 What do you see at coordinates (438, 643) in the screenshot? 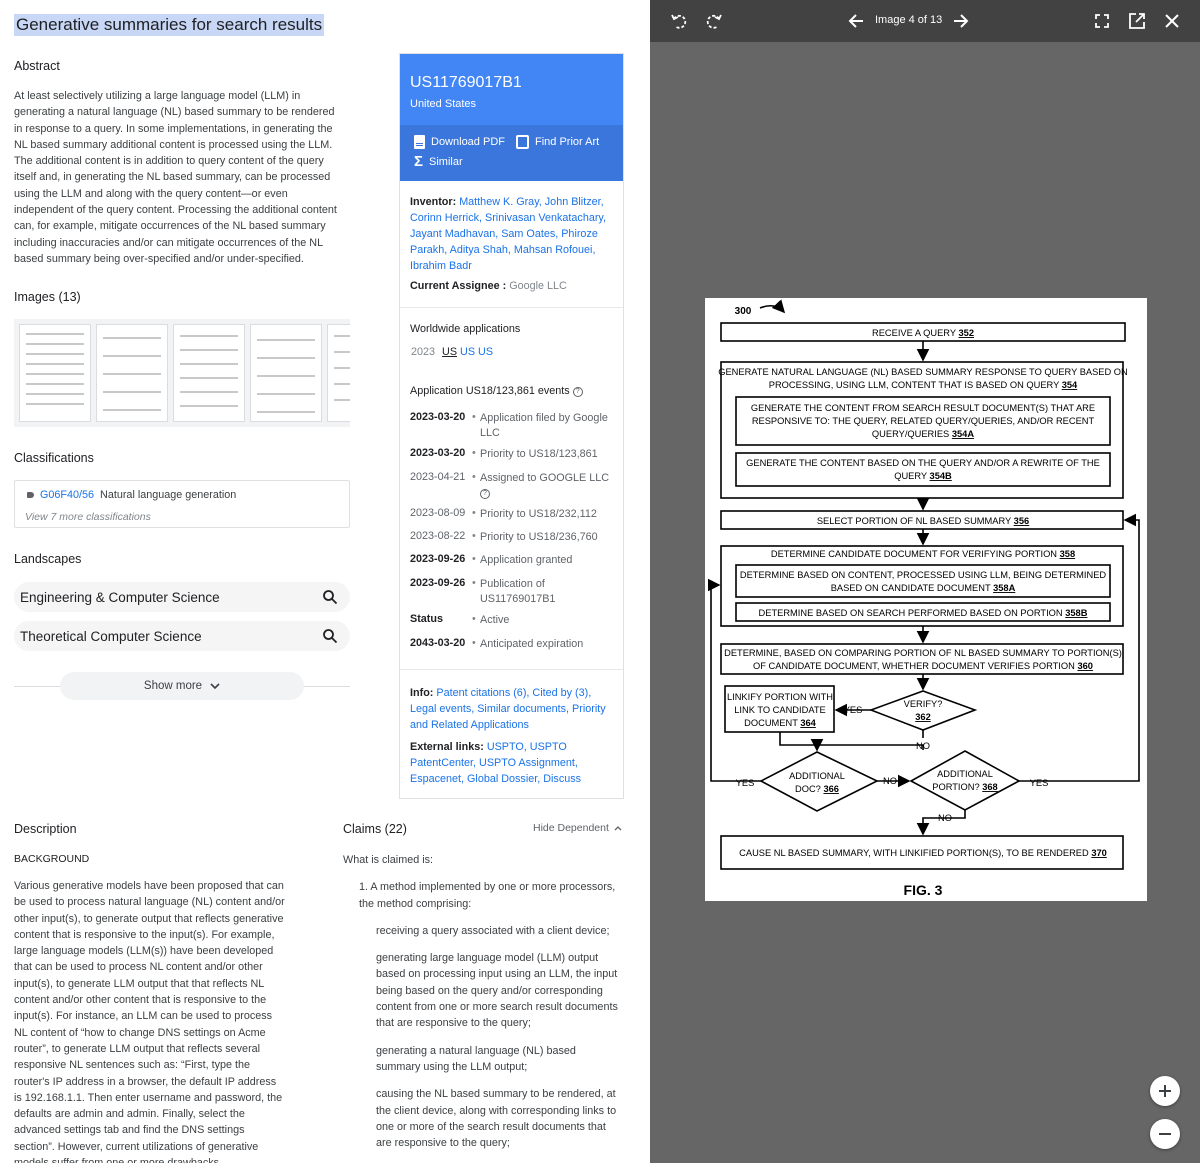
I see `event-date: 2043-03-20` at bounding box center [438, 643].